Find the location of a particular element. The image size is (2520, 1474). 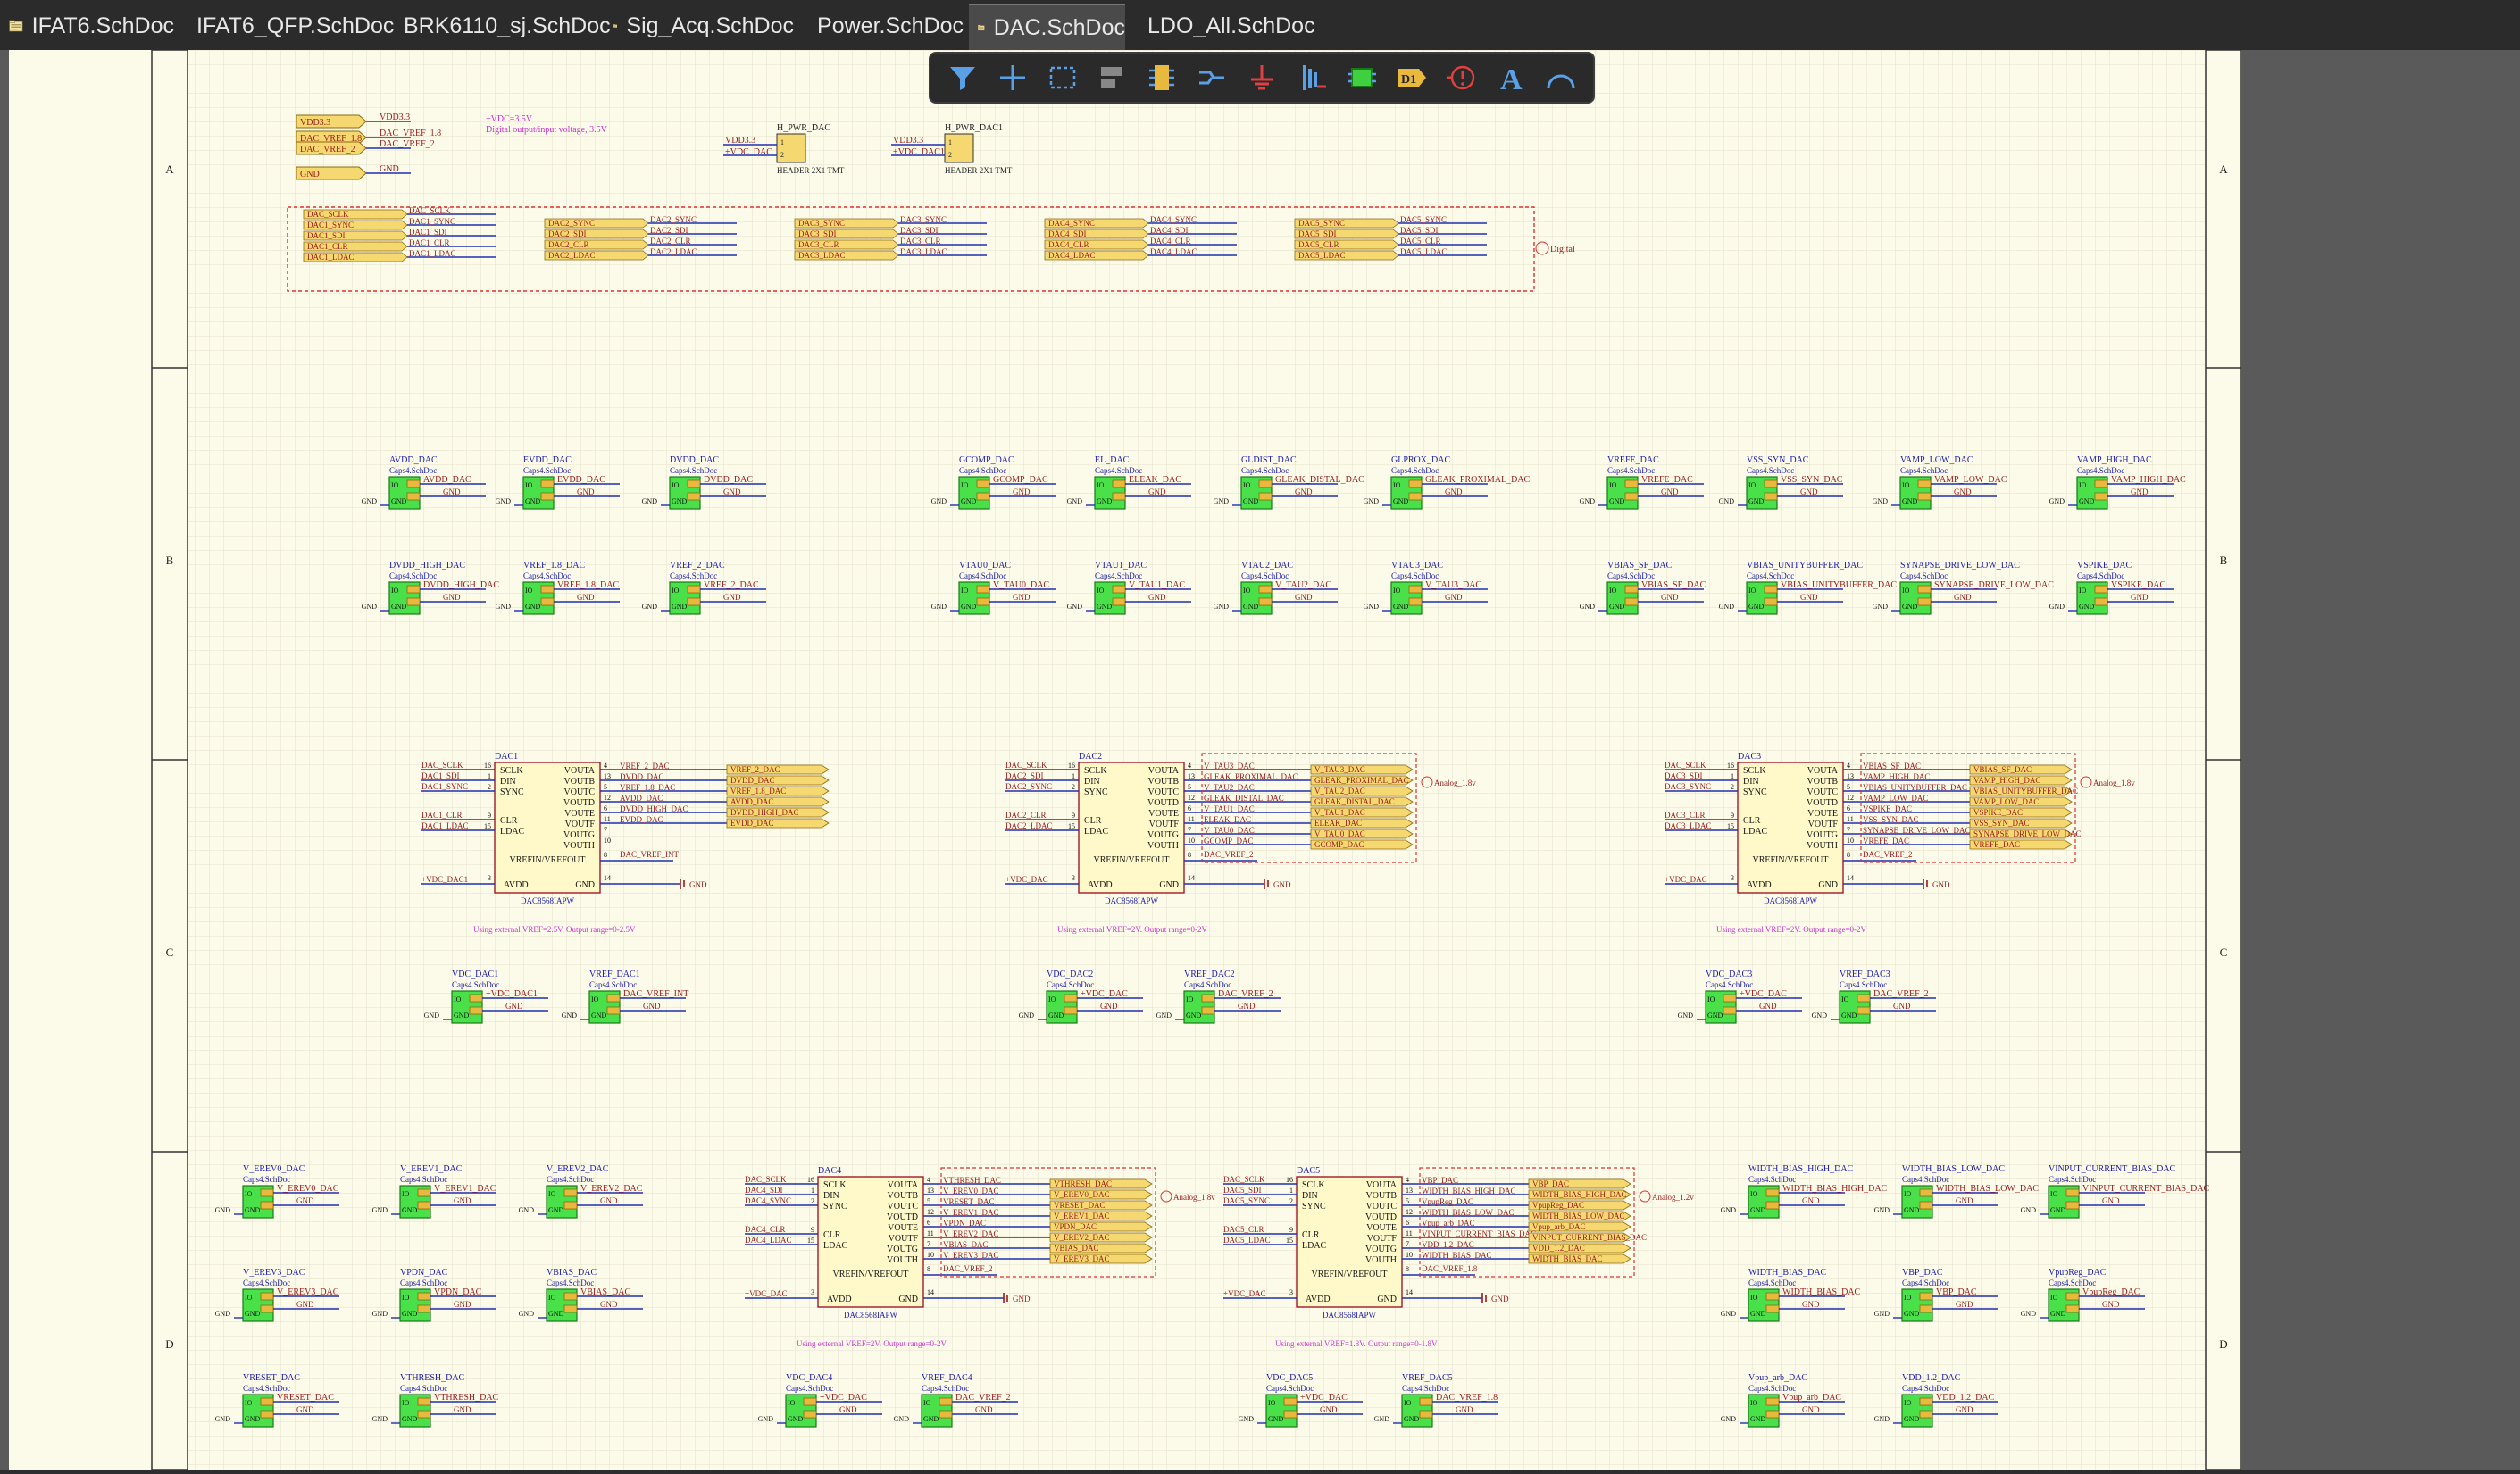

tab-label: DAC.SchDoc is located at coordinates (1059, 28).